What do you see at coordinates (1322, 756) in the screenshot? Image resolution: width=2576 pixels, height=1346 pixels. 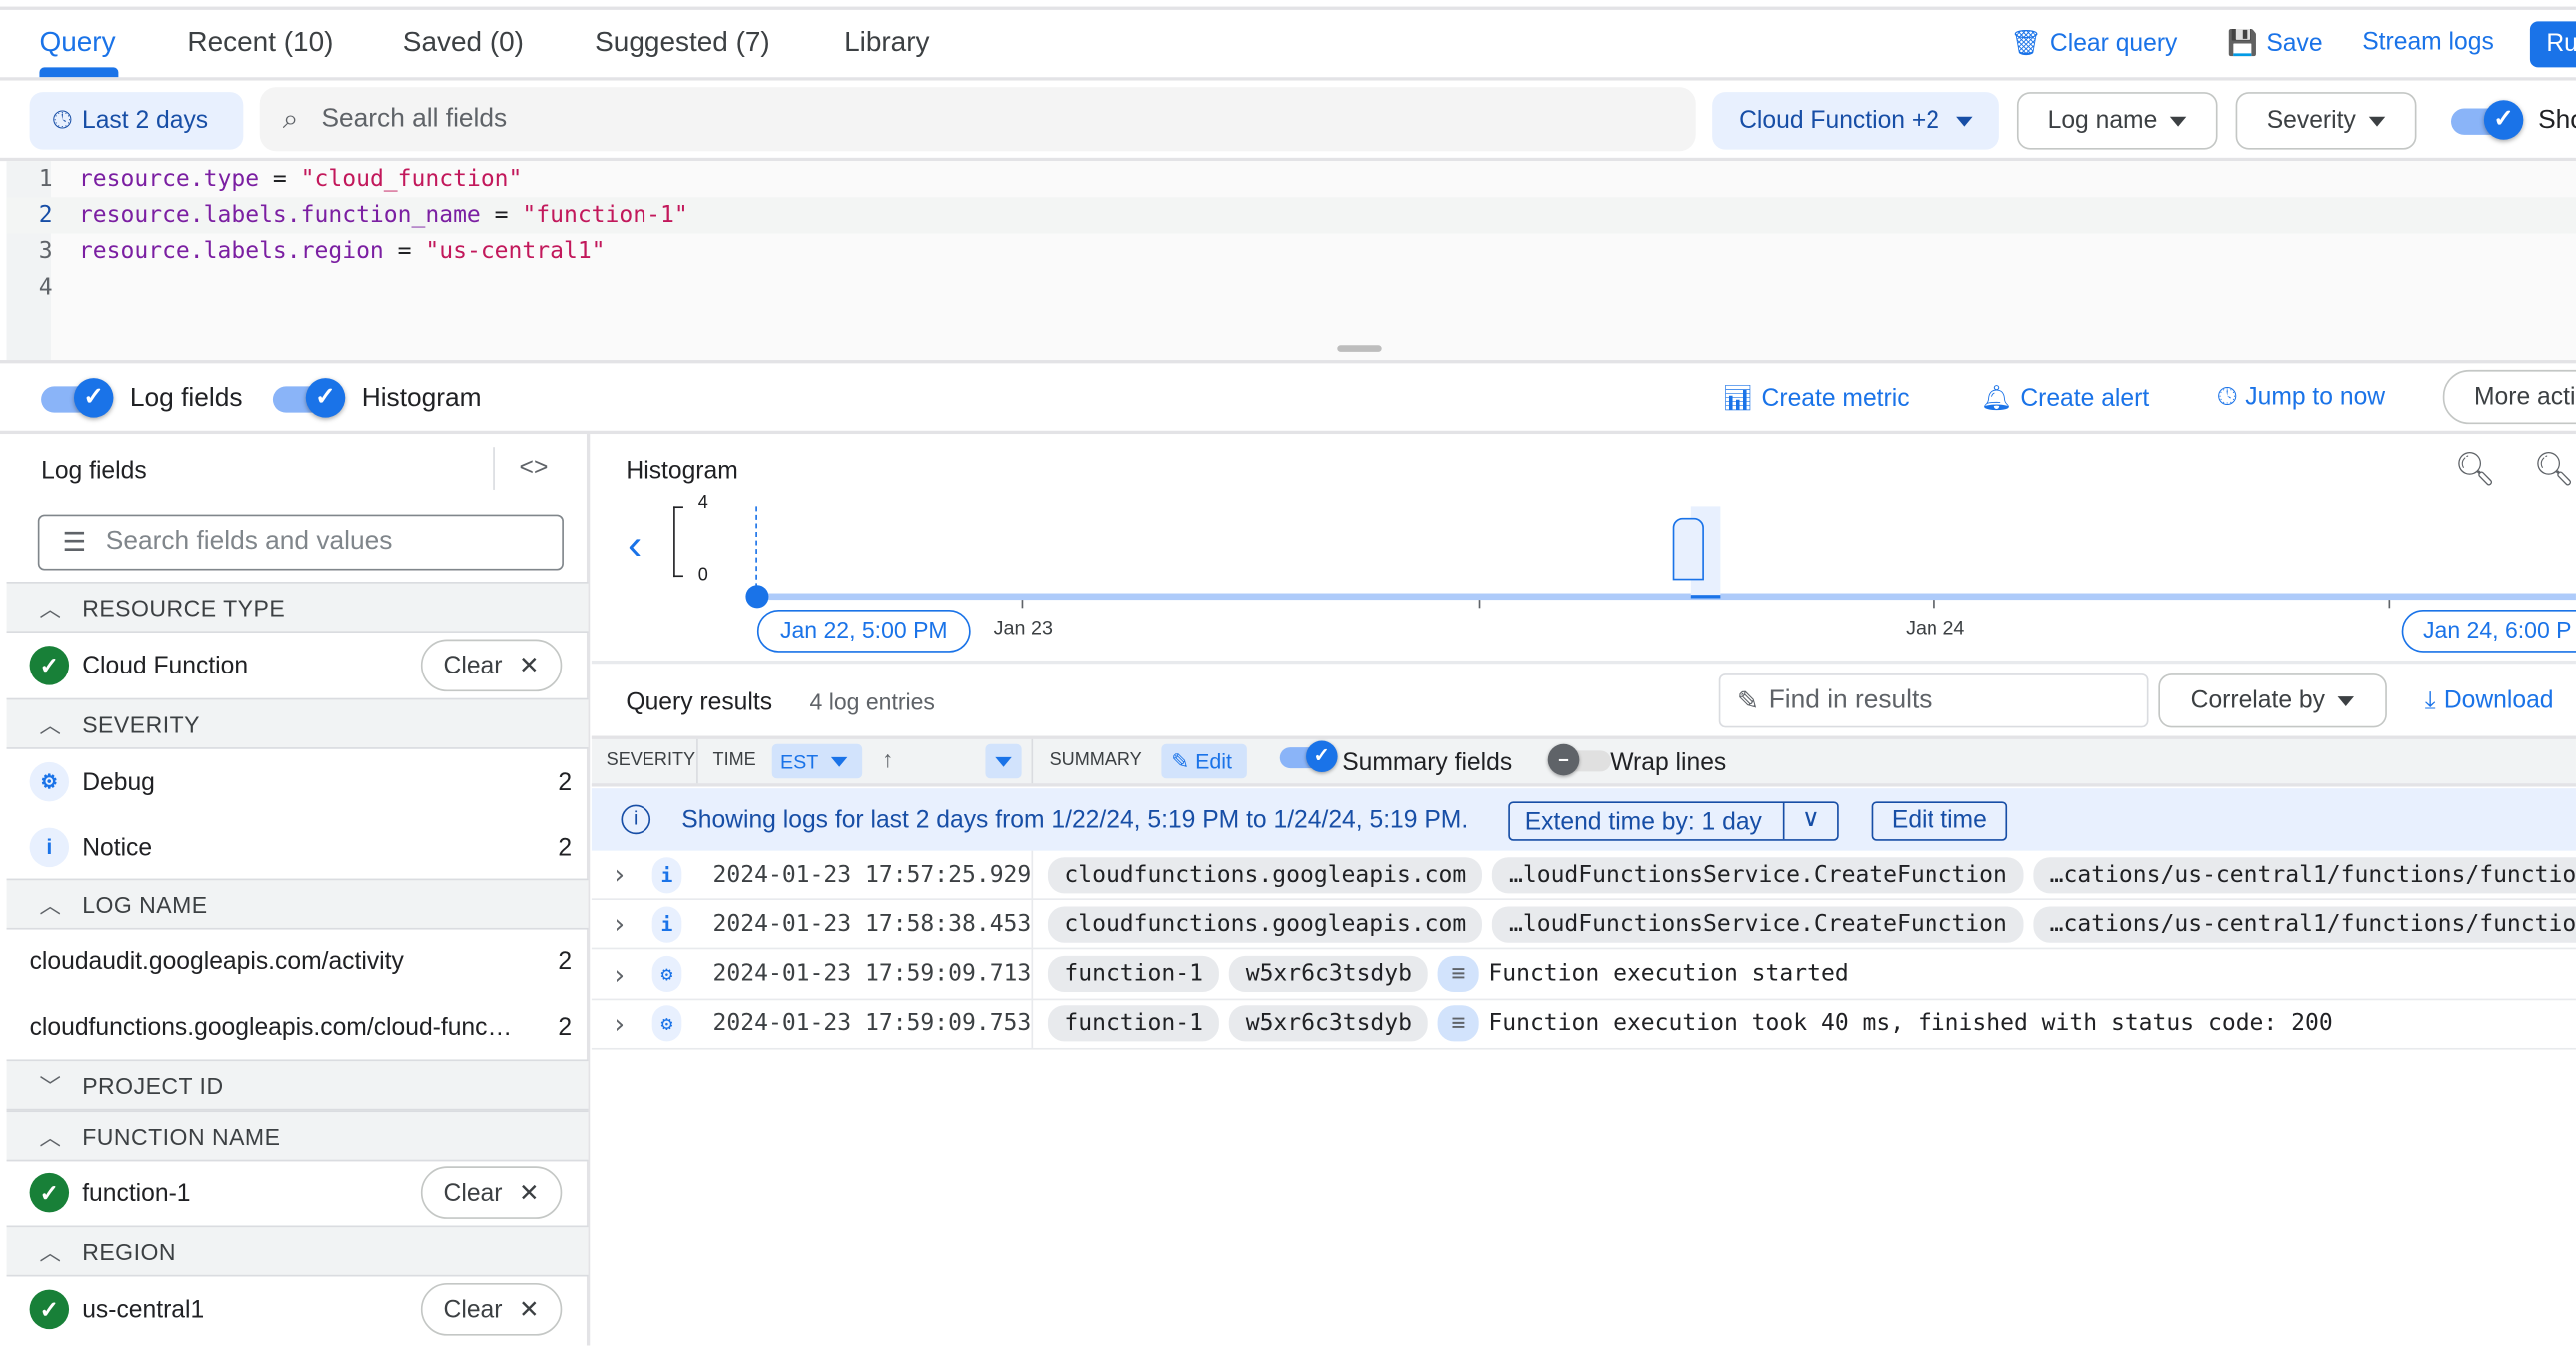 I see `check-icon: ✓` at bounding box center [1322, 756].